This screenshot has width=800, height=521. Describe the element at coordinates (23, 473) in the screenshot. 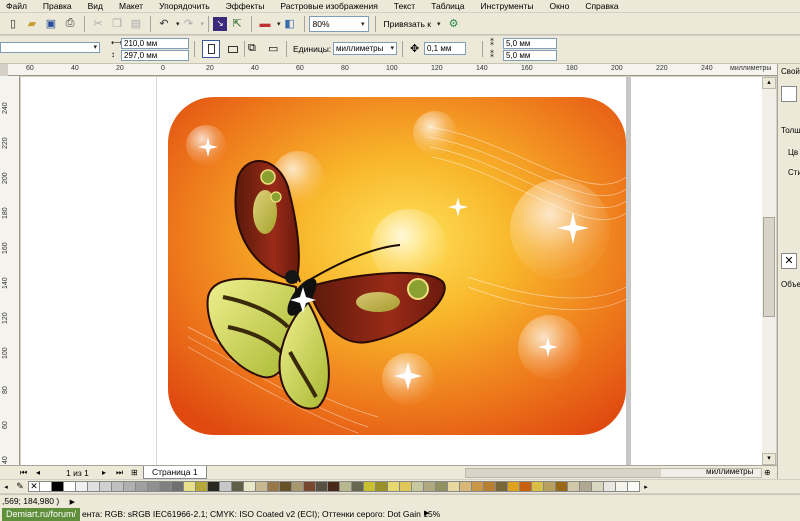

I see `first-page-icon: ⏮` at that location.